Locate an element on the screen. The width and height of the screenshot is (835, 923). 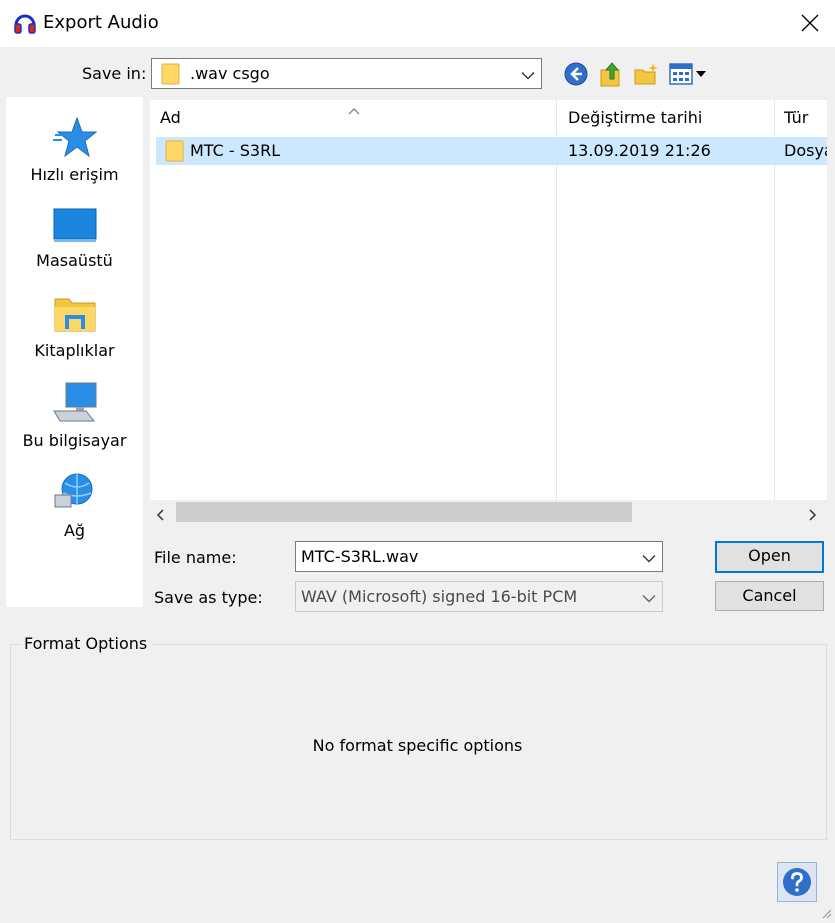
view-menu-button is located at coordinates (688, 74).